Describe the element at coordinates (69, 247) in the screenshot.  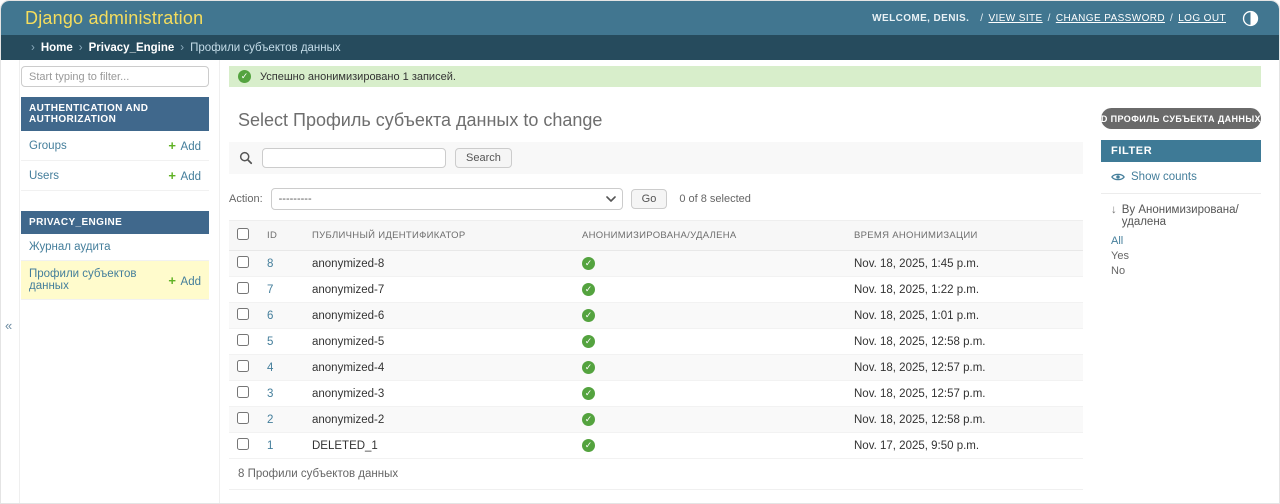
I see `model-link: Журнал аудита` at that location.